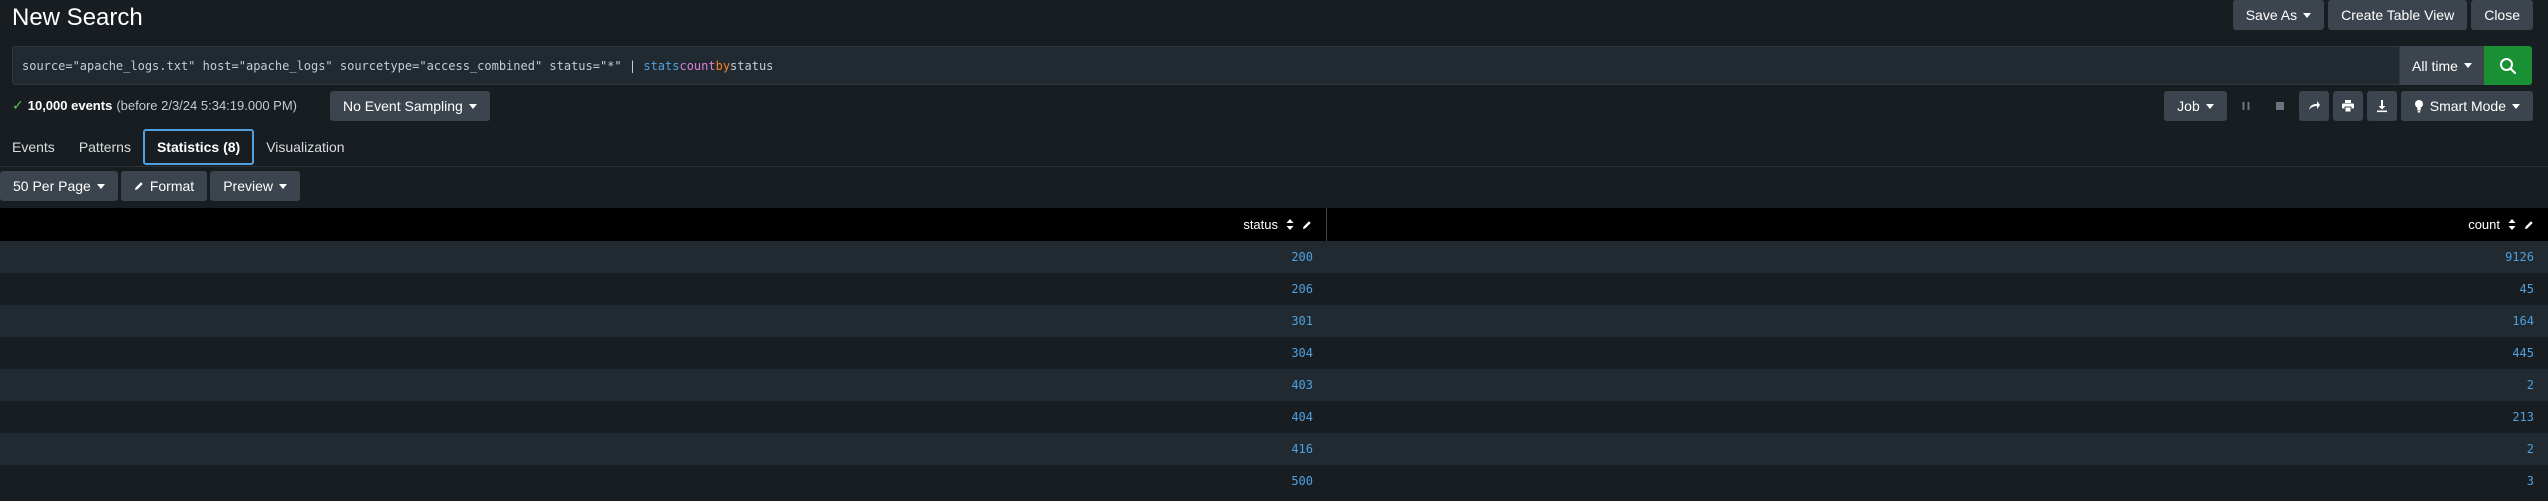  I want to click on page-title: New Search, so click(77, 17).